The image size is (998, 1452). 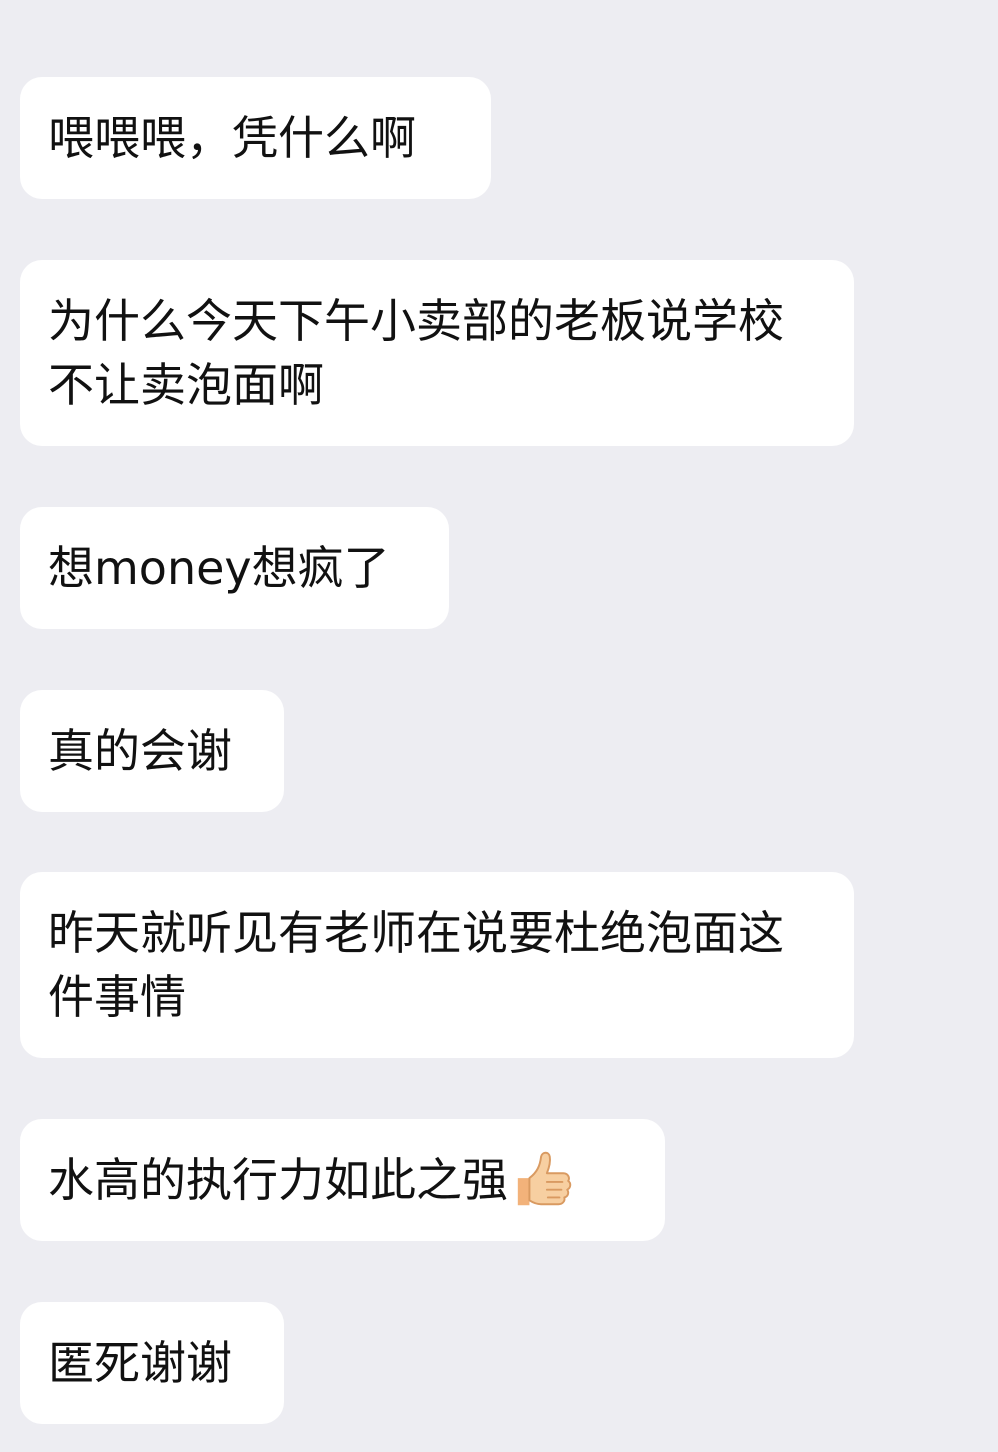 I want to click on message-bubble: 为什么今天下午小卖部的老板说学校不让卖泡面啊, so click(x=437, y=353).